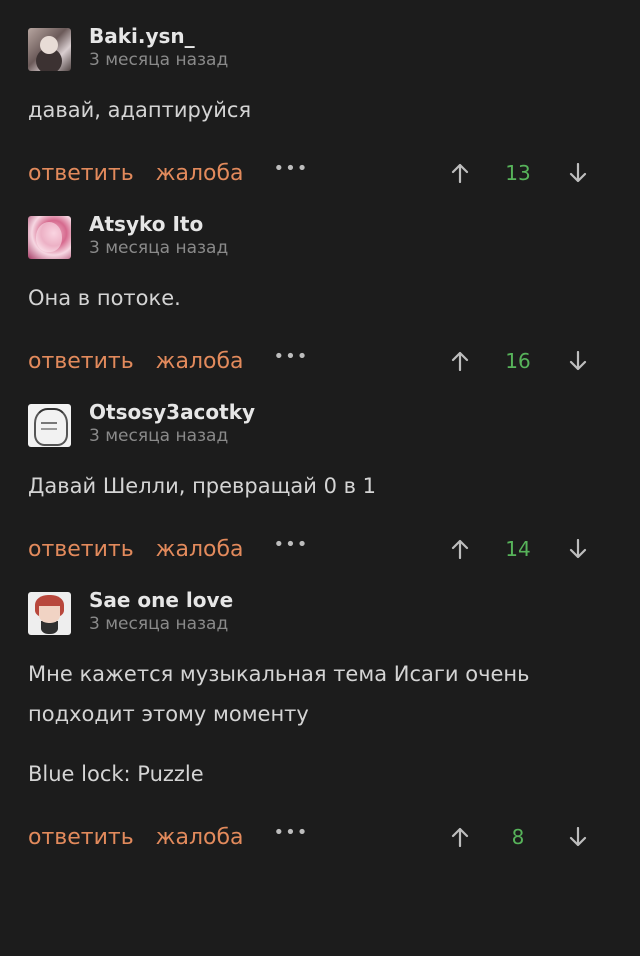  What do you see at coordinates (320, 35) in the screenshot?
I see `comment-header: Baki.ysn_ 3 месяца назад` at bounding box center [320, 35].